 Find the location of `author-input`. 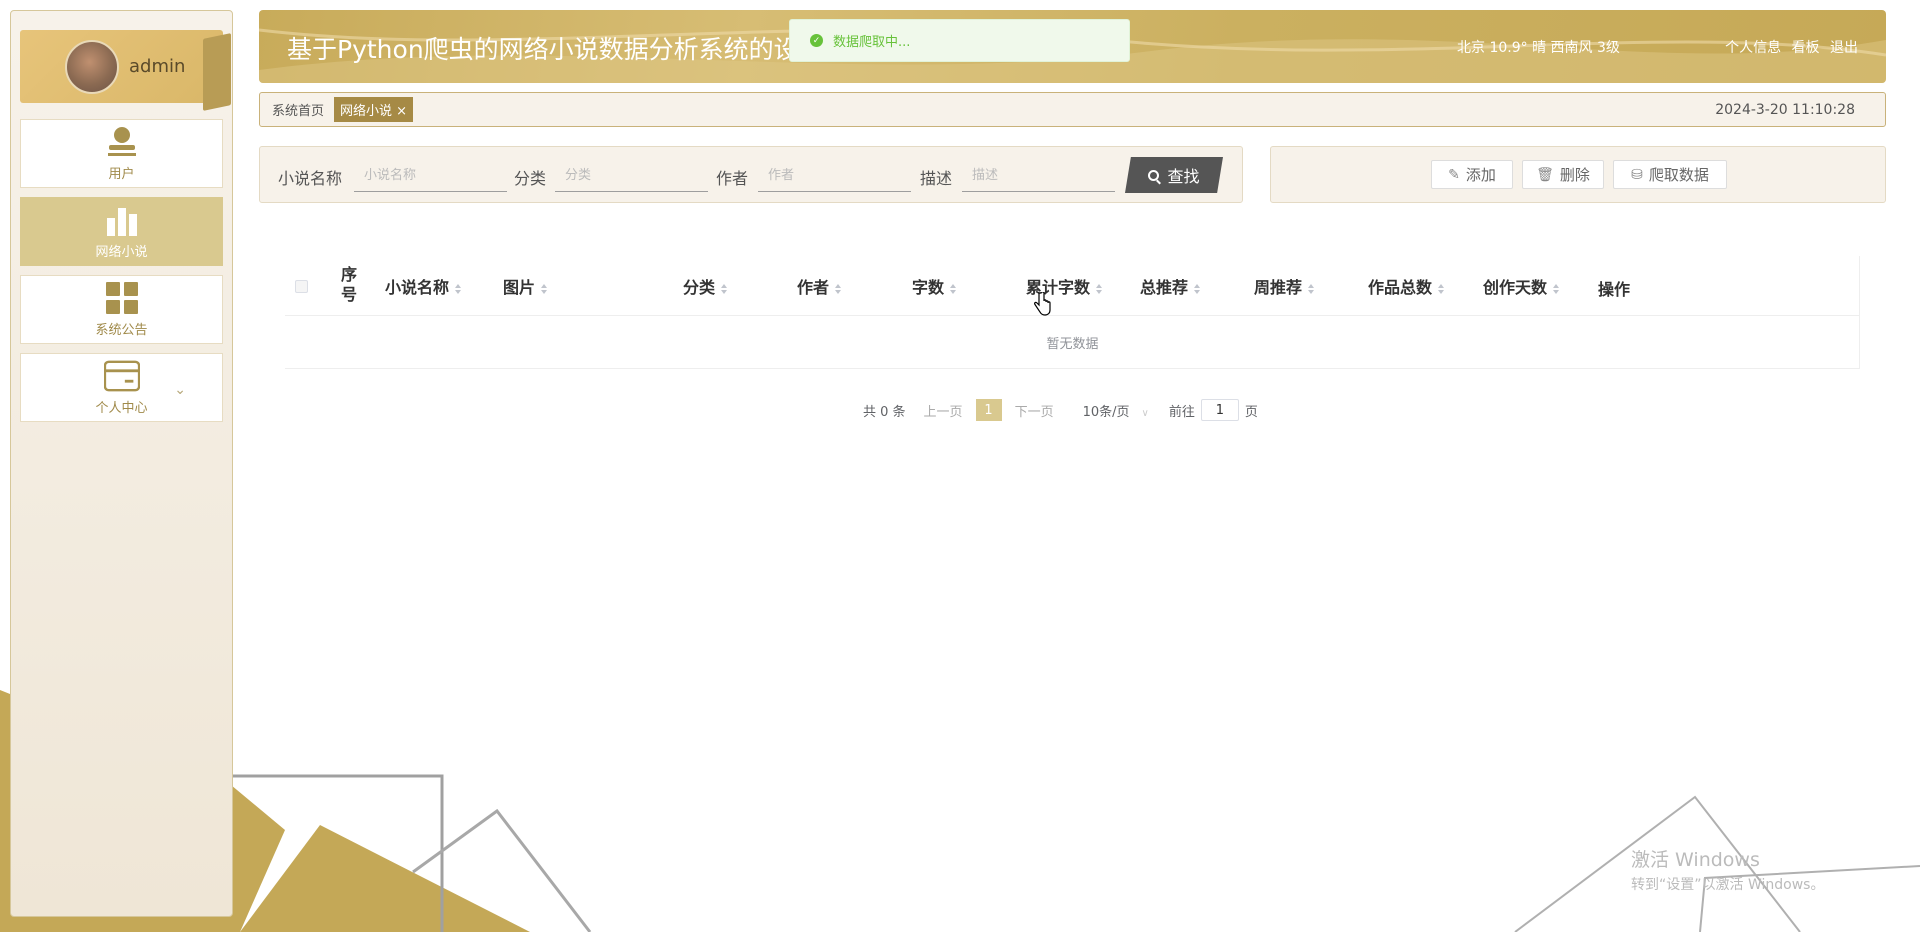

author-input is located at coordinates (834, 176).